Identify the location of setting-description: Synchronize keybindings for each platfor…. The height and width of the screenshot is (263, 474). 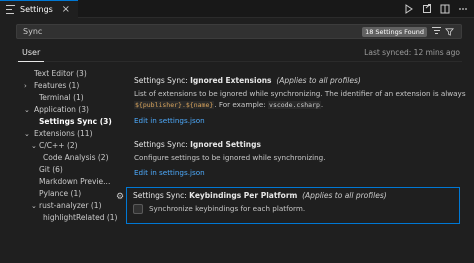
(227, 208).